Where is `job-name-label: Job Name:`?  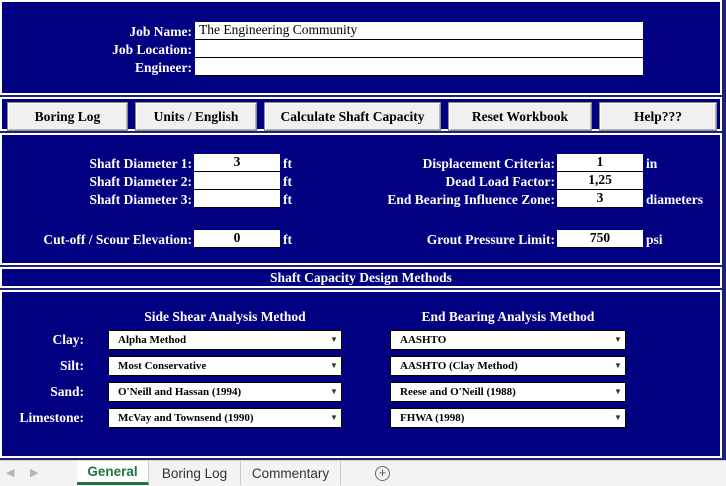
job-name-label: Job Name: is located at coordinates (160, 31).